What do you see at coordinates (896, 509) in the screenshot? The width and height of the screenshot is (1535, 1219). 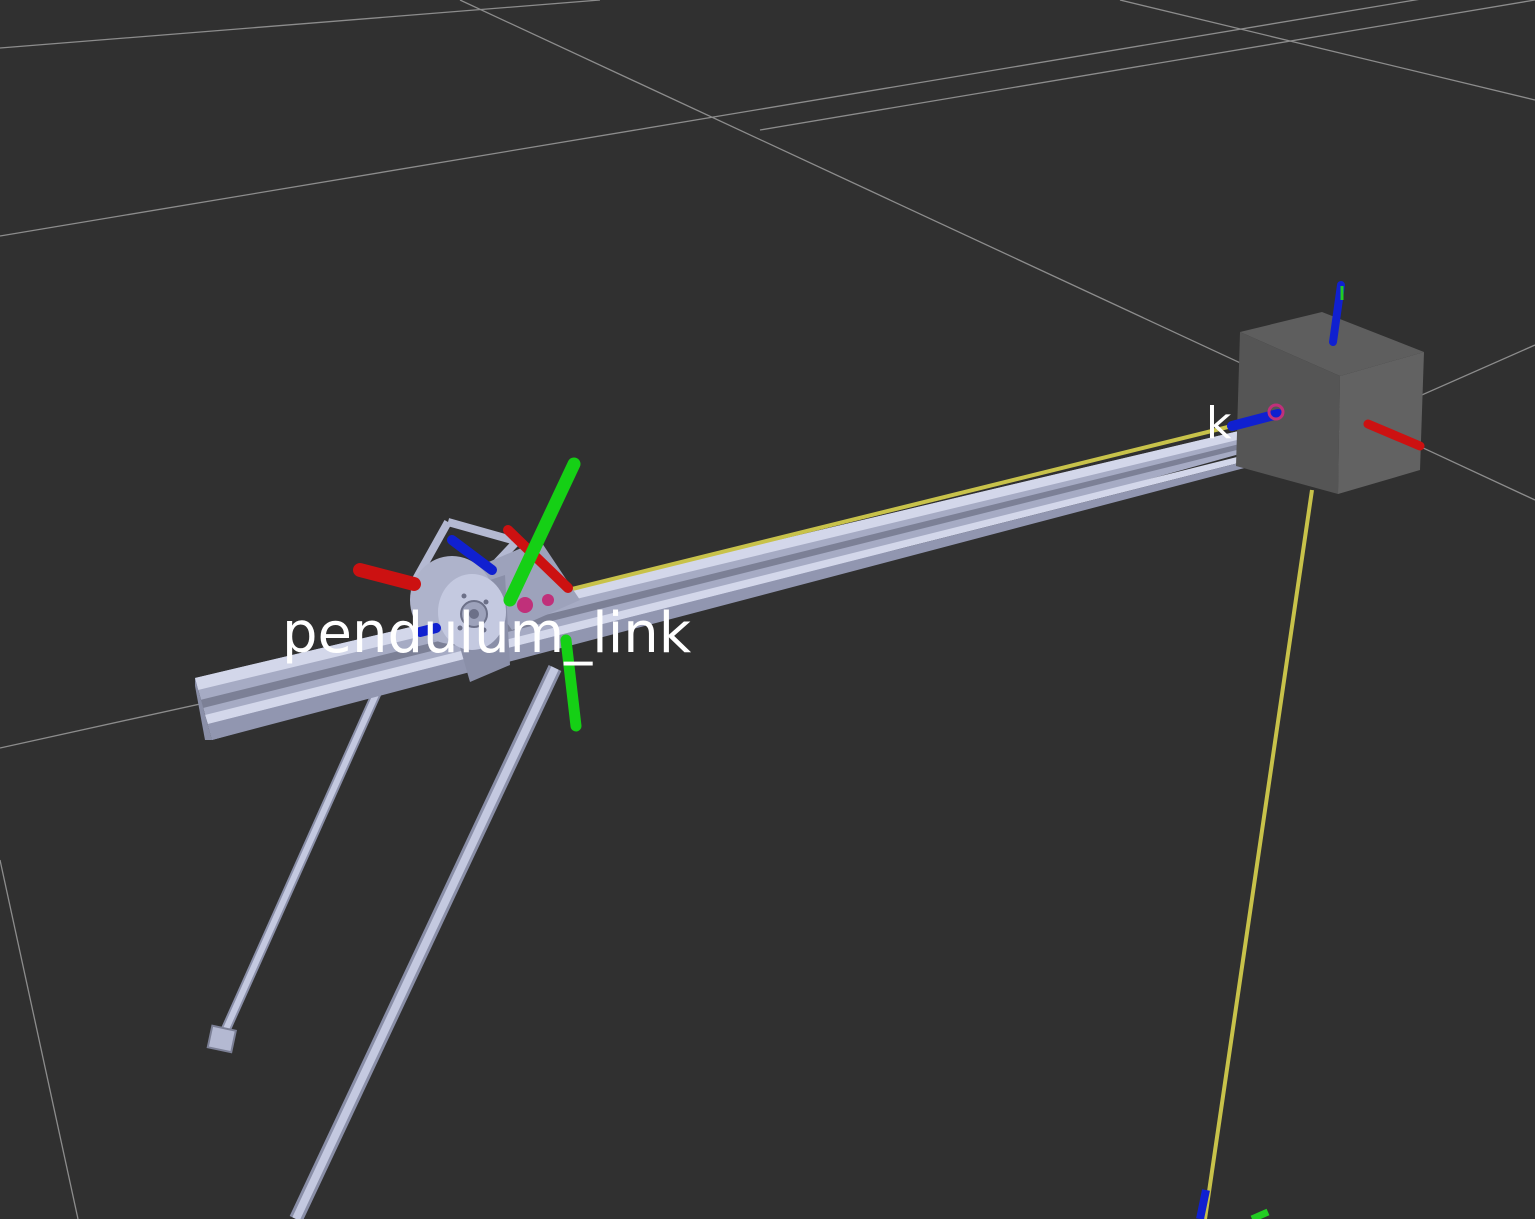 I see `rail-cable` at bounding box center [896, 509].